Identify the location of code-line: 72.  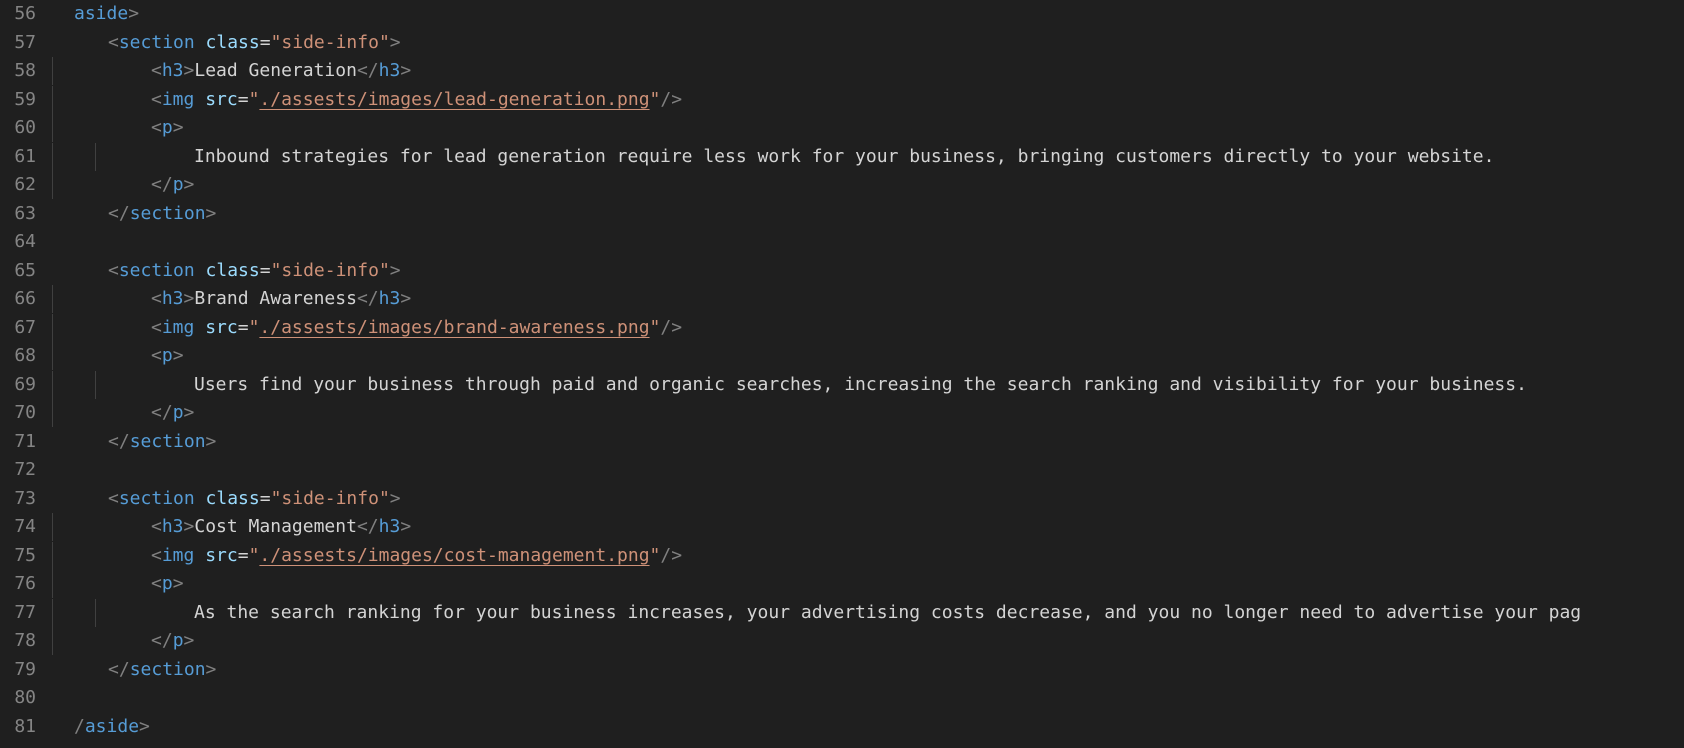
(842, 470).